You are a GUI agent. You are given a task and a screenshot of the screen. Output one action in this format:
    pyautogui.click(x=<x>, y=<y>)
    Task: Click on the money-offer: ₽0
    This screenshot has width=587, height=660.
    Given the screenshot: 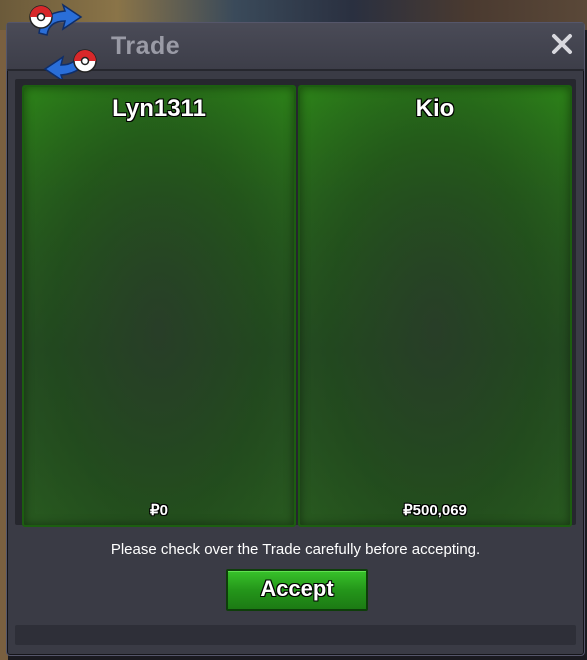 What is the action you would take?
    pyautogui.click(x=159, y=510)
    